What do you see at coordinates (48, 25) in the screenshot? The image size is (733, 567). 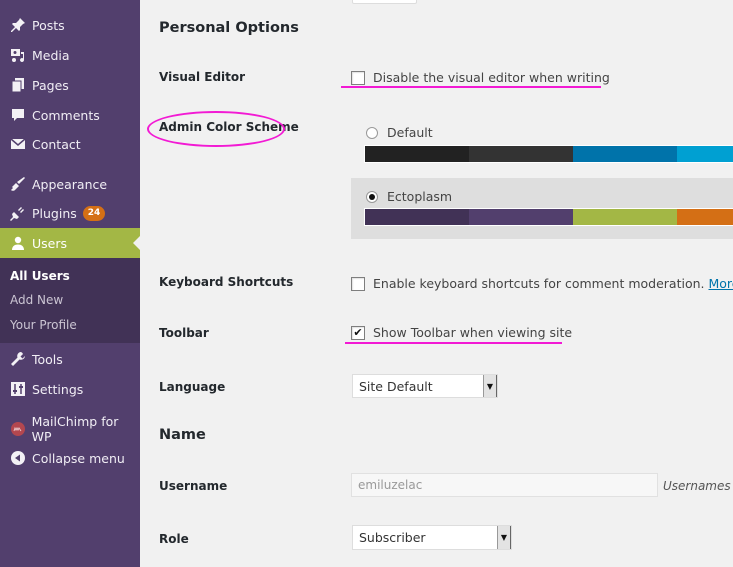 I see `sidebar-label: Posts` at bounding box center [48, 25].